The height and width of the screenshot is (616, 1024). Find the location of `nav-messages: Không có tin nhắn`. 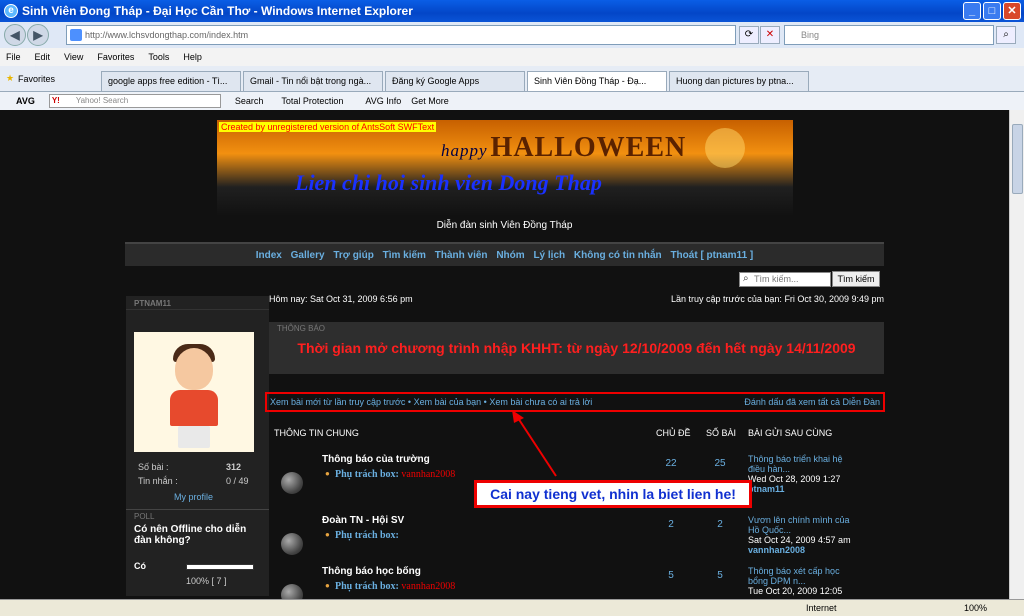

nav-messages: Không có tin nhắn is located at coordinates (618, 255).